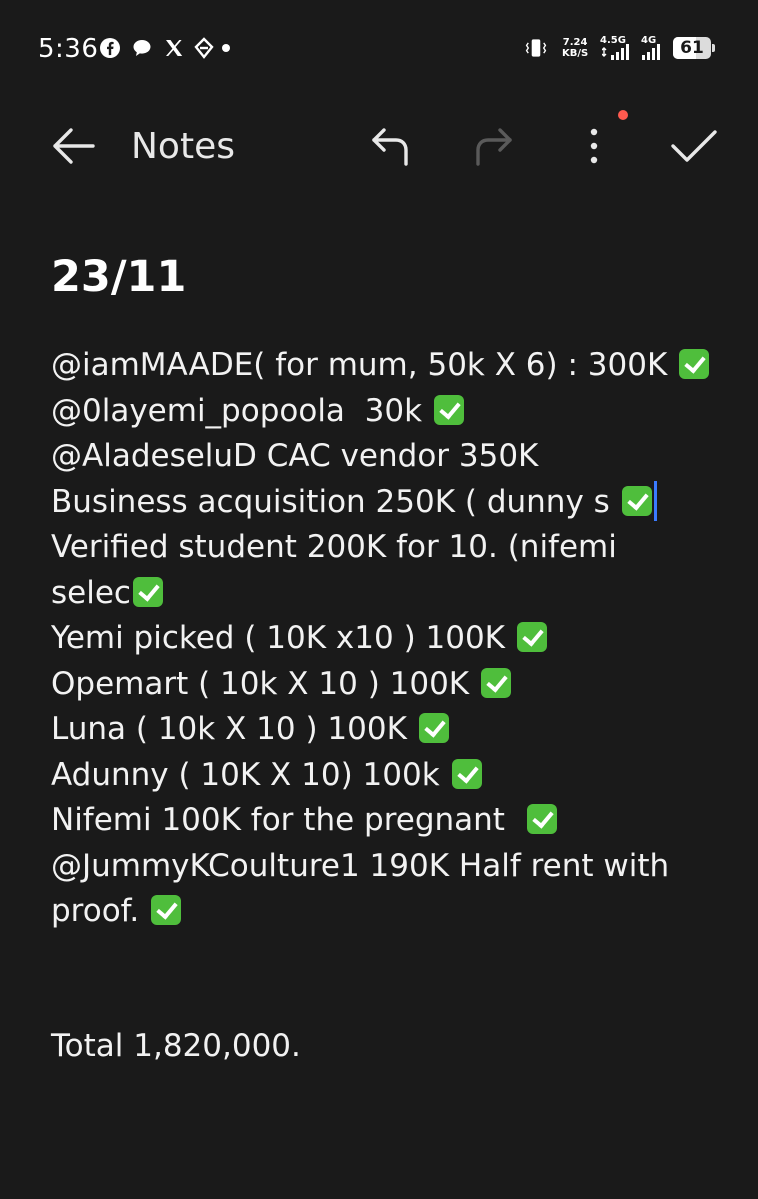  I want to click on note-line: Yemi picked ( 10K x10 ) 100K, so click(391, 639).